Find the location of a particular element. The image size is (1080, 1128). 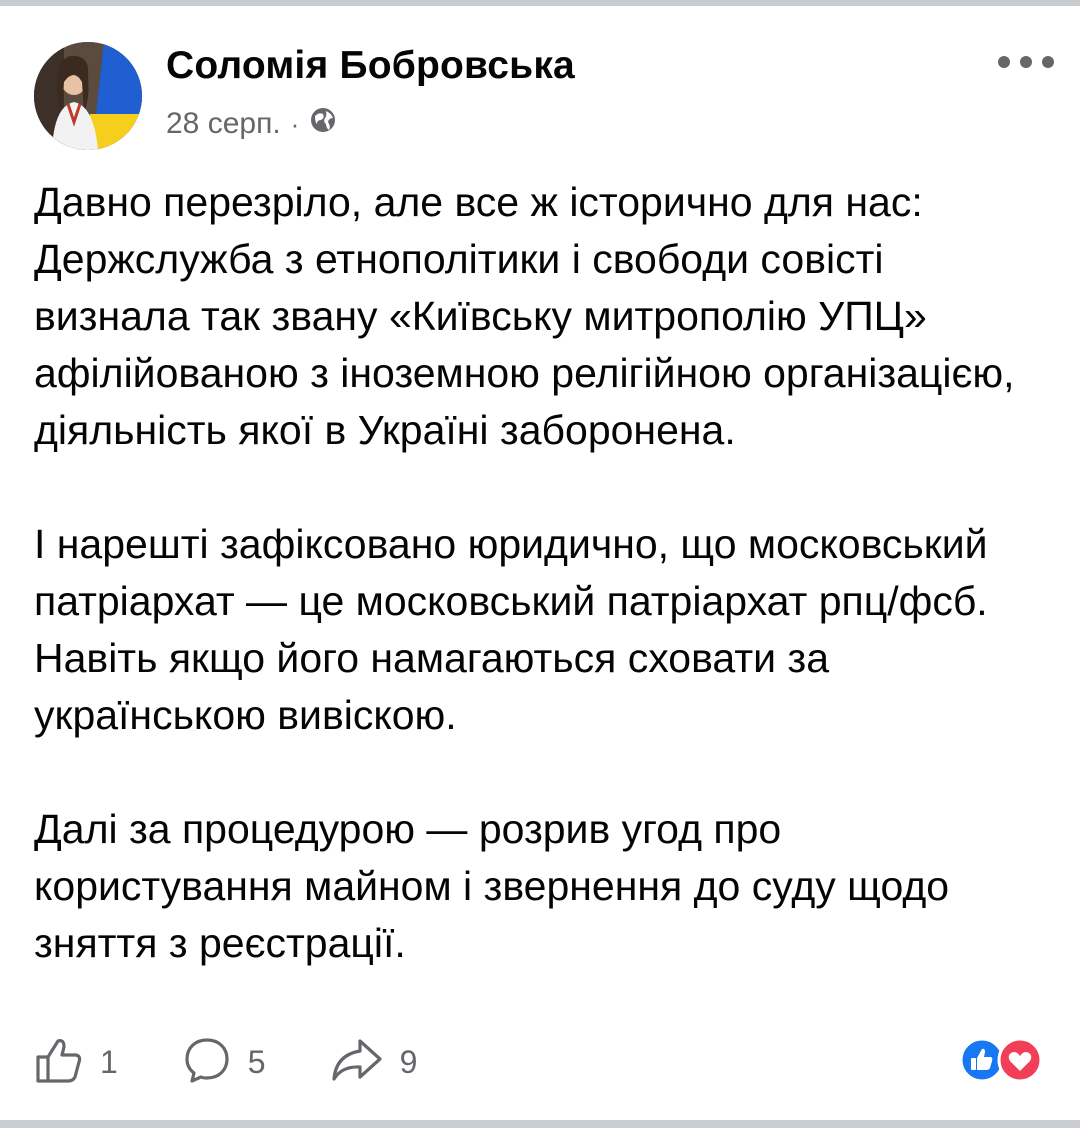

post-timestamp: 28 серп. is located at coordinates (223, 124).